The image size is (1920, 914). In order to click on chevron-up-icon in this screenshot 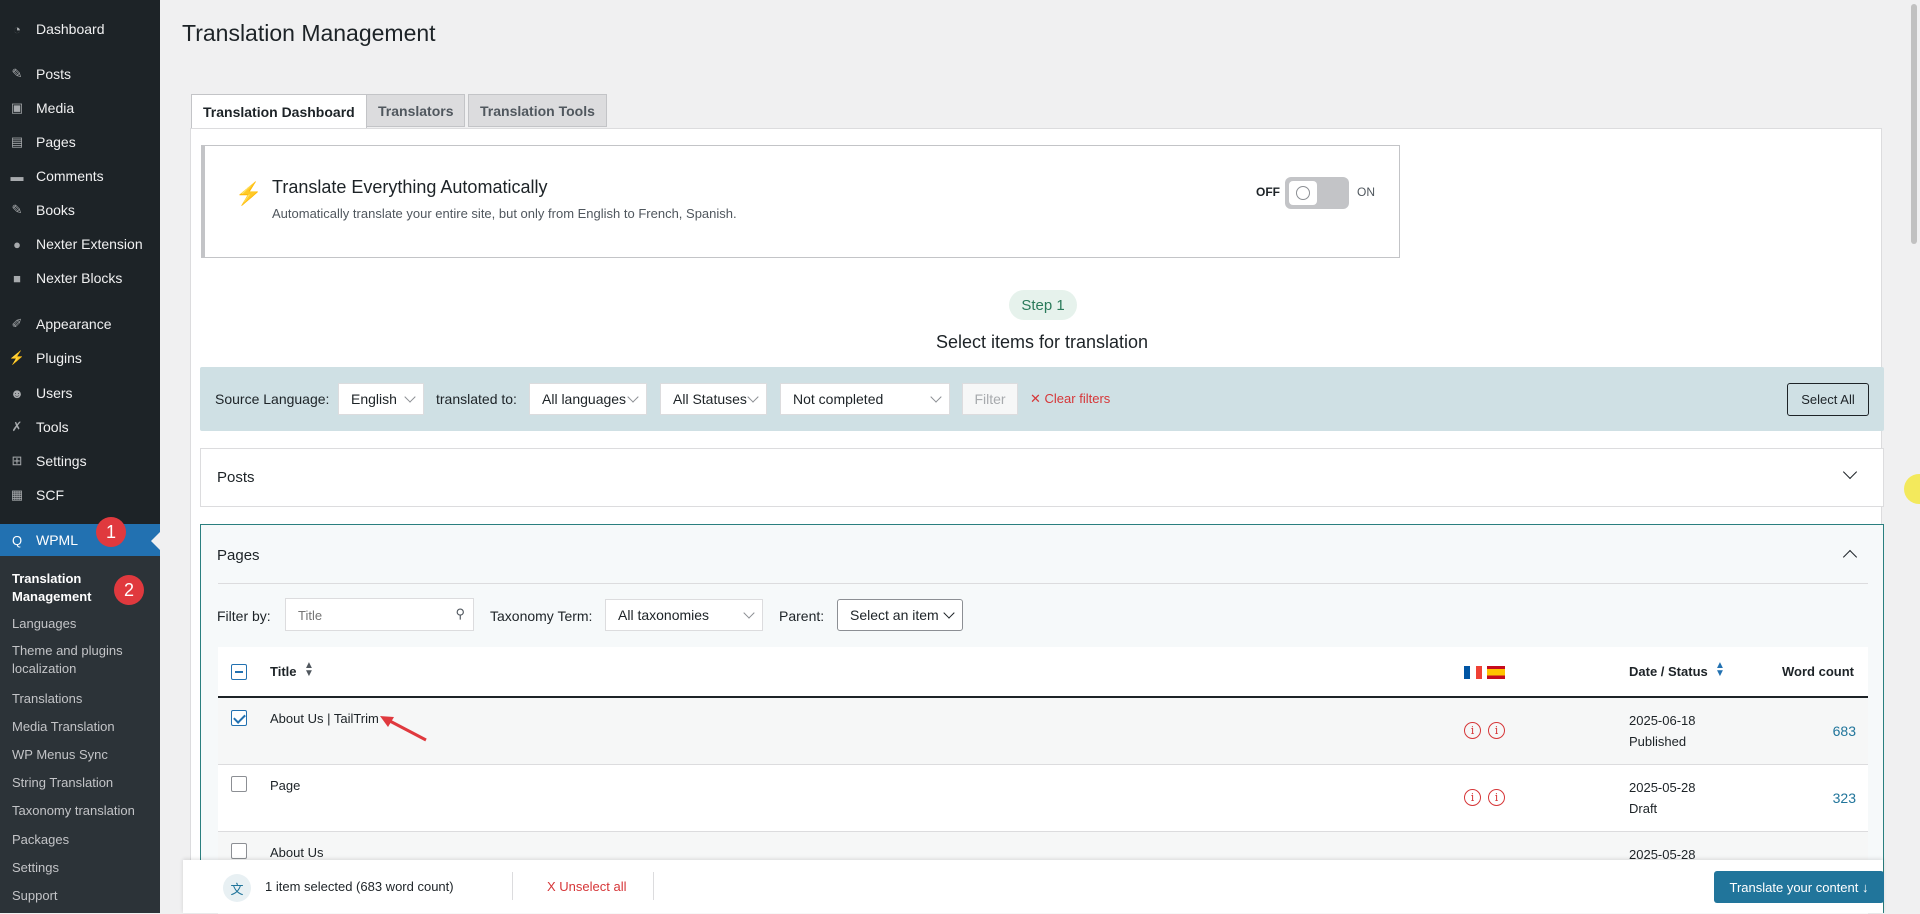, I will do `click(1850, 557)`.